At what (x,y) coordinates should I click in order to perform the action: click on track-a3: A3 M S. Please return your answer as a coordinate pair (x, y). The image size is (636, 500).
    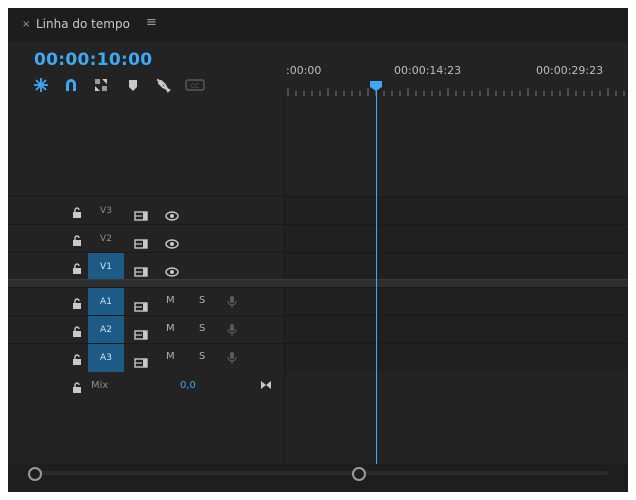
    Looking at the image, I should click on (318, 357).